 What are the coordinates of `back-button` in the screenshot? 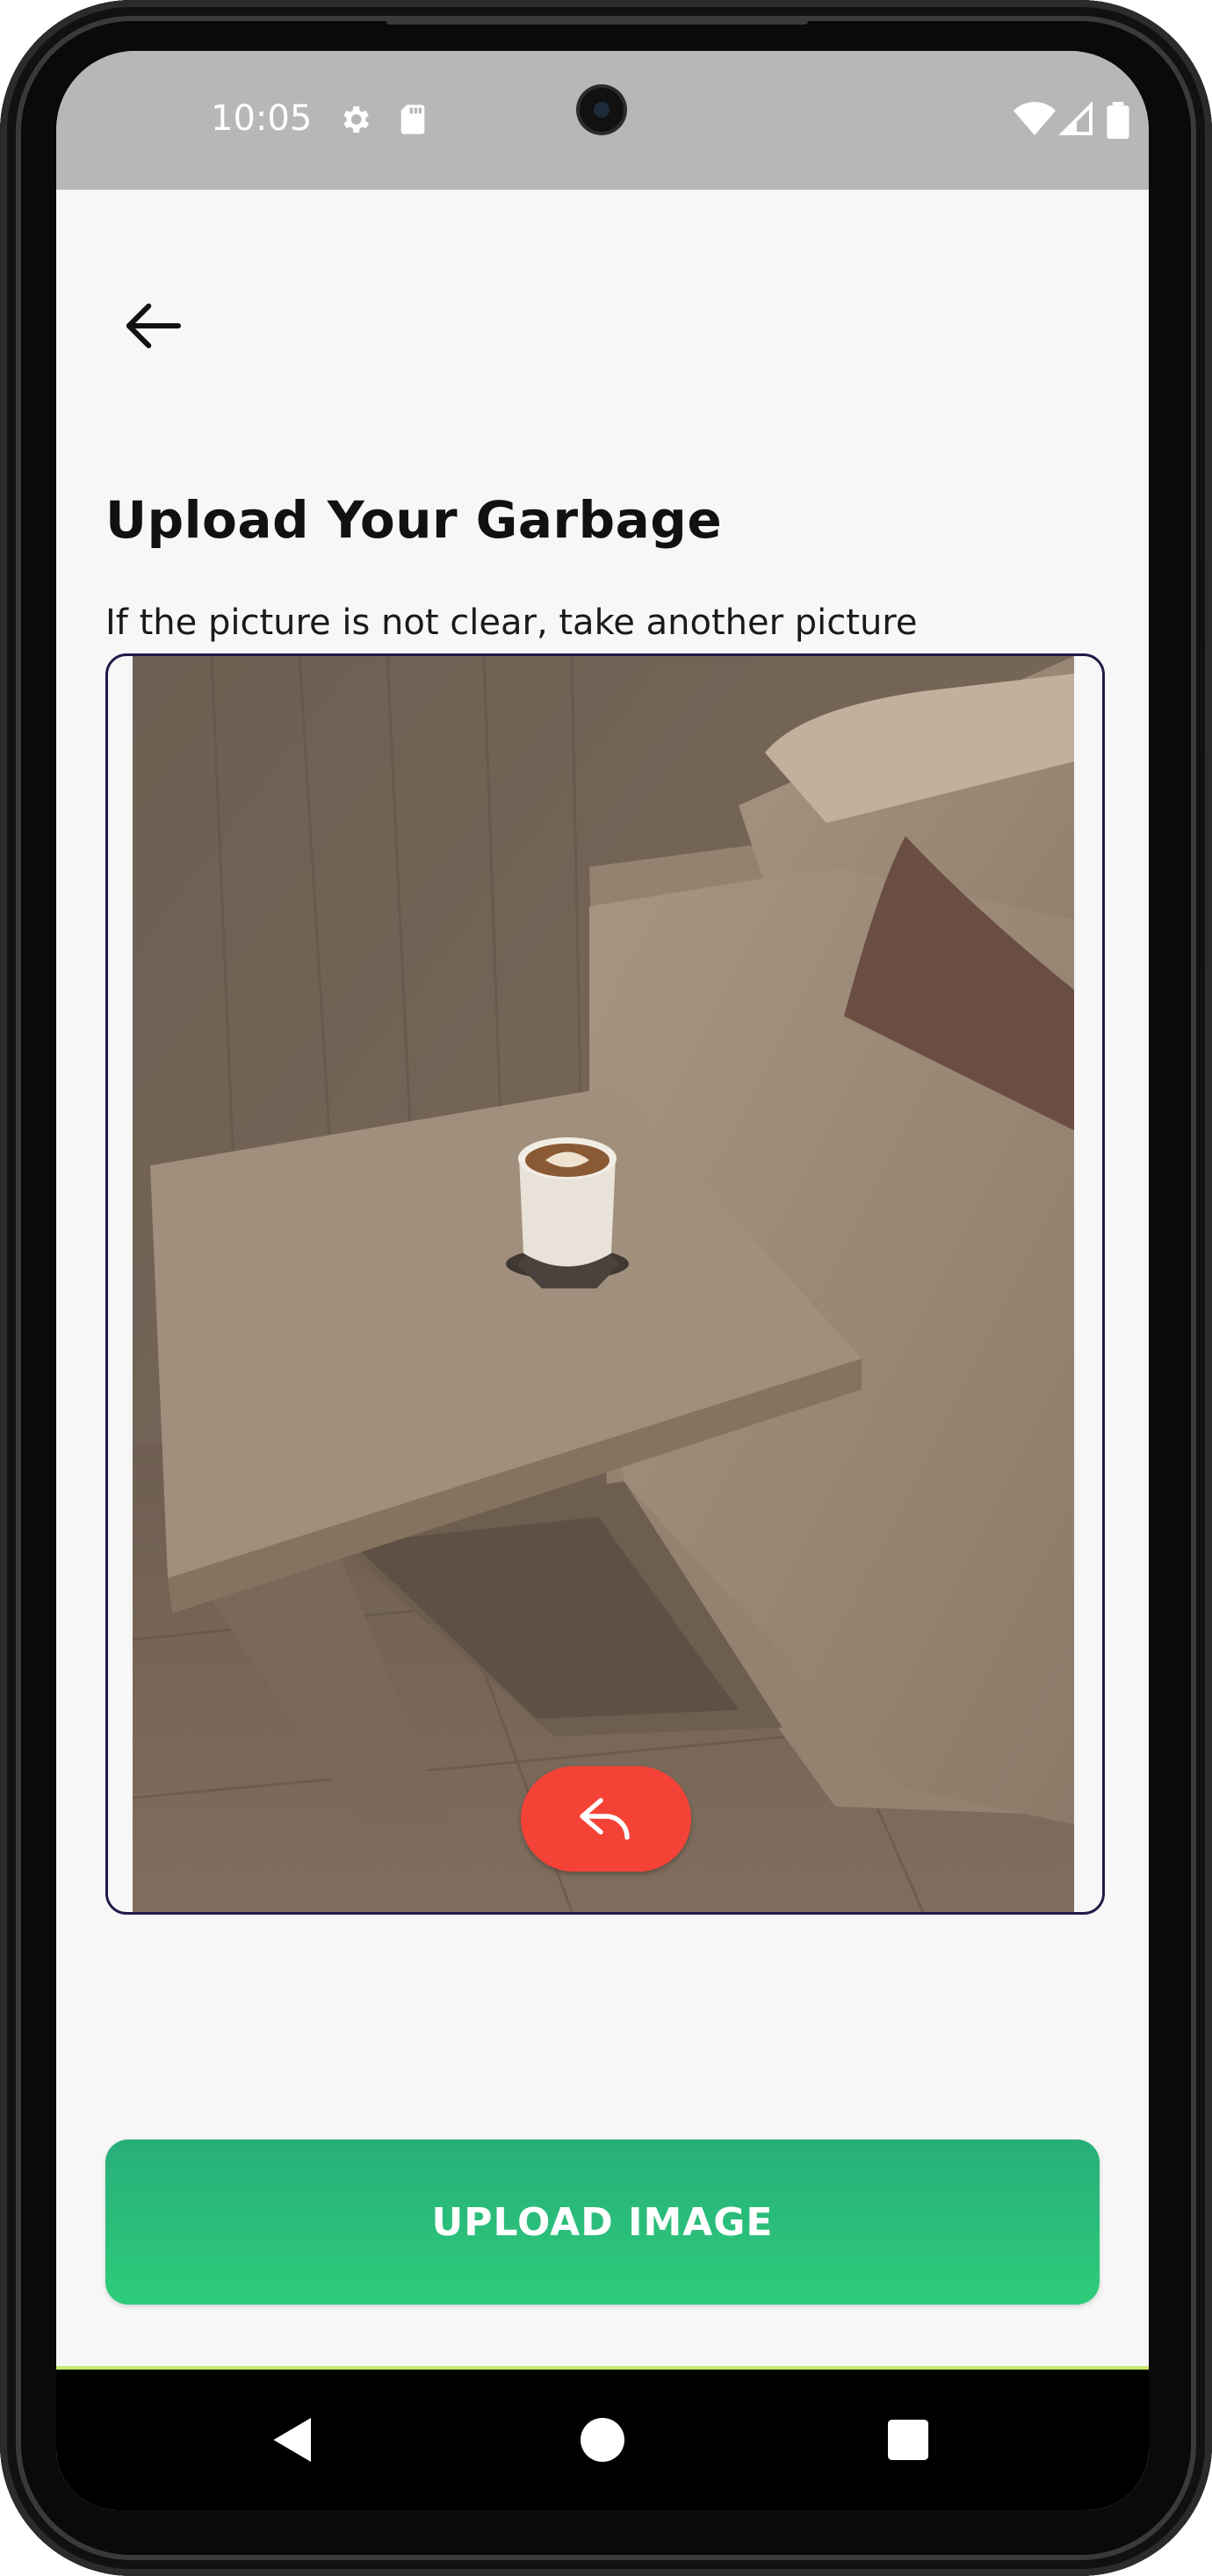 It's located at (151, 325).